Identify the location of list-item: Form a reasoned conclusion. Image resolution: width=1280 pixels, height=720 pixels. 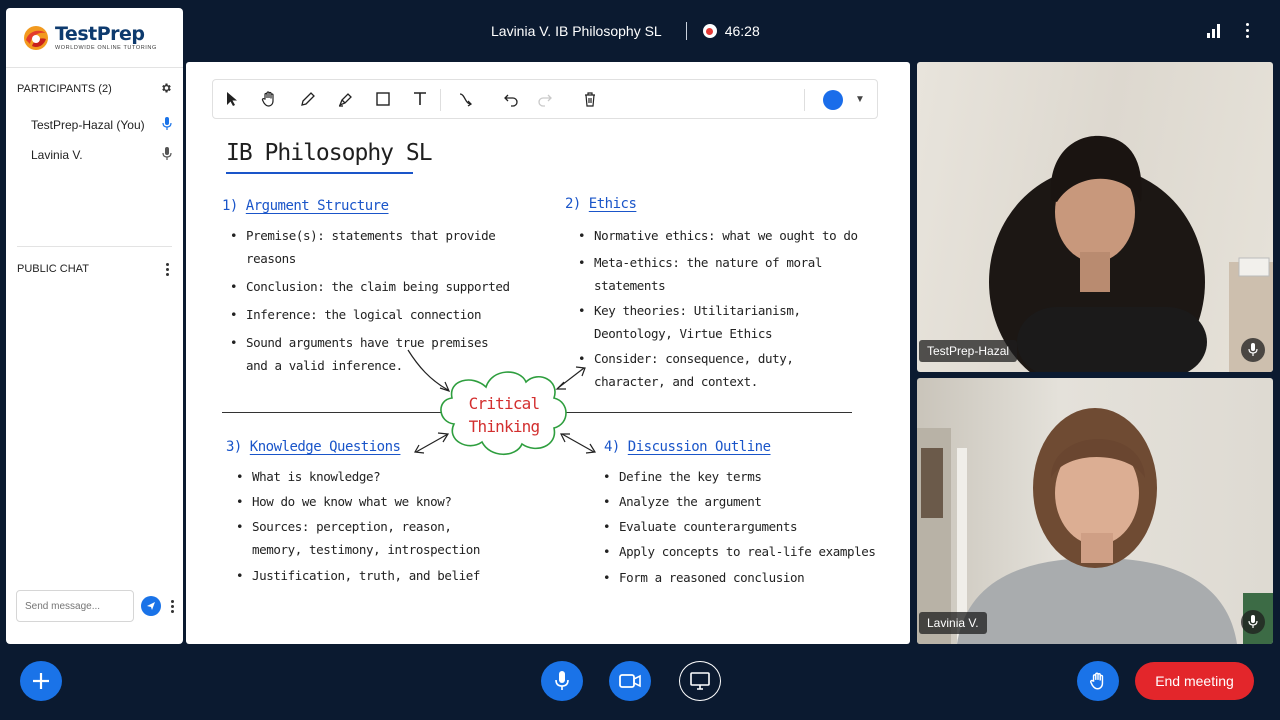
(744, 577).